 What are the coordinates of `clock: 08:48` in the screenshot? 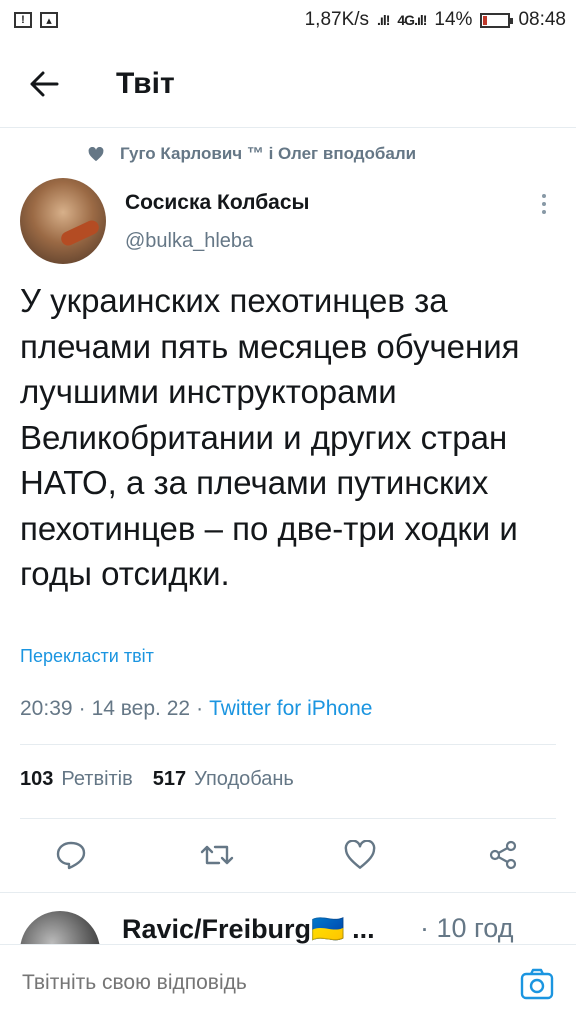 It's located at (542, 19).